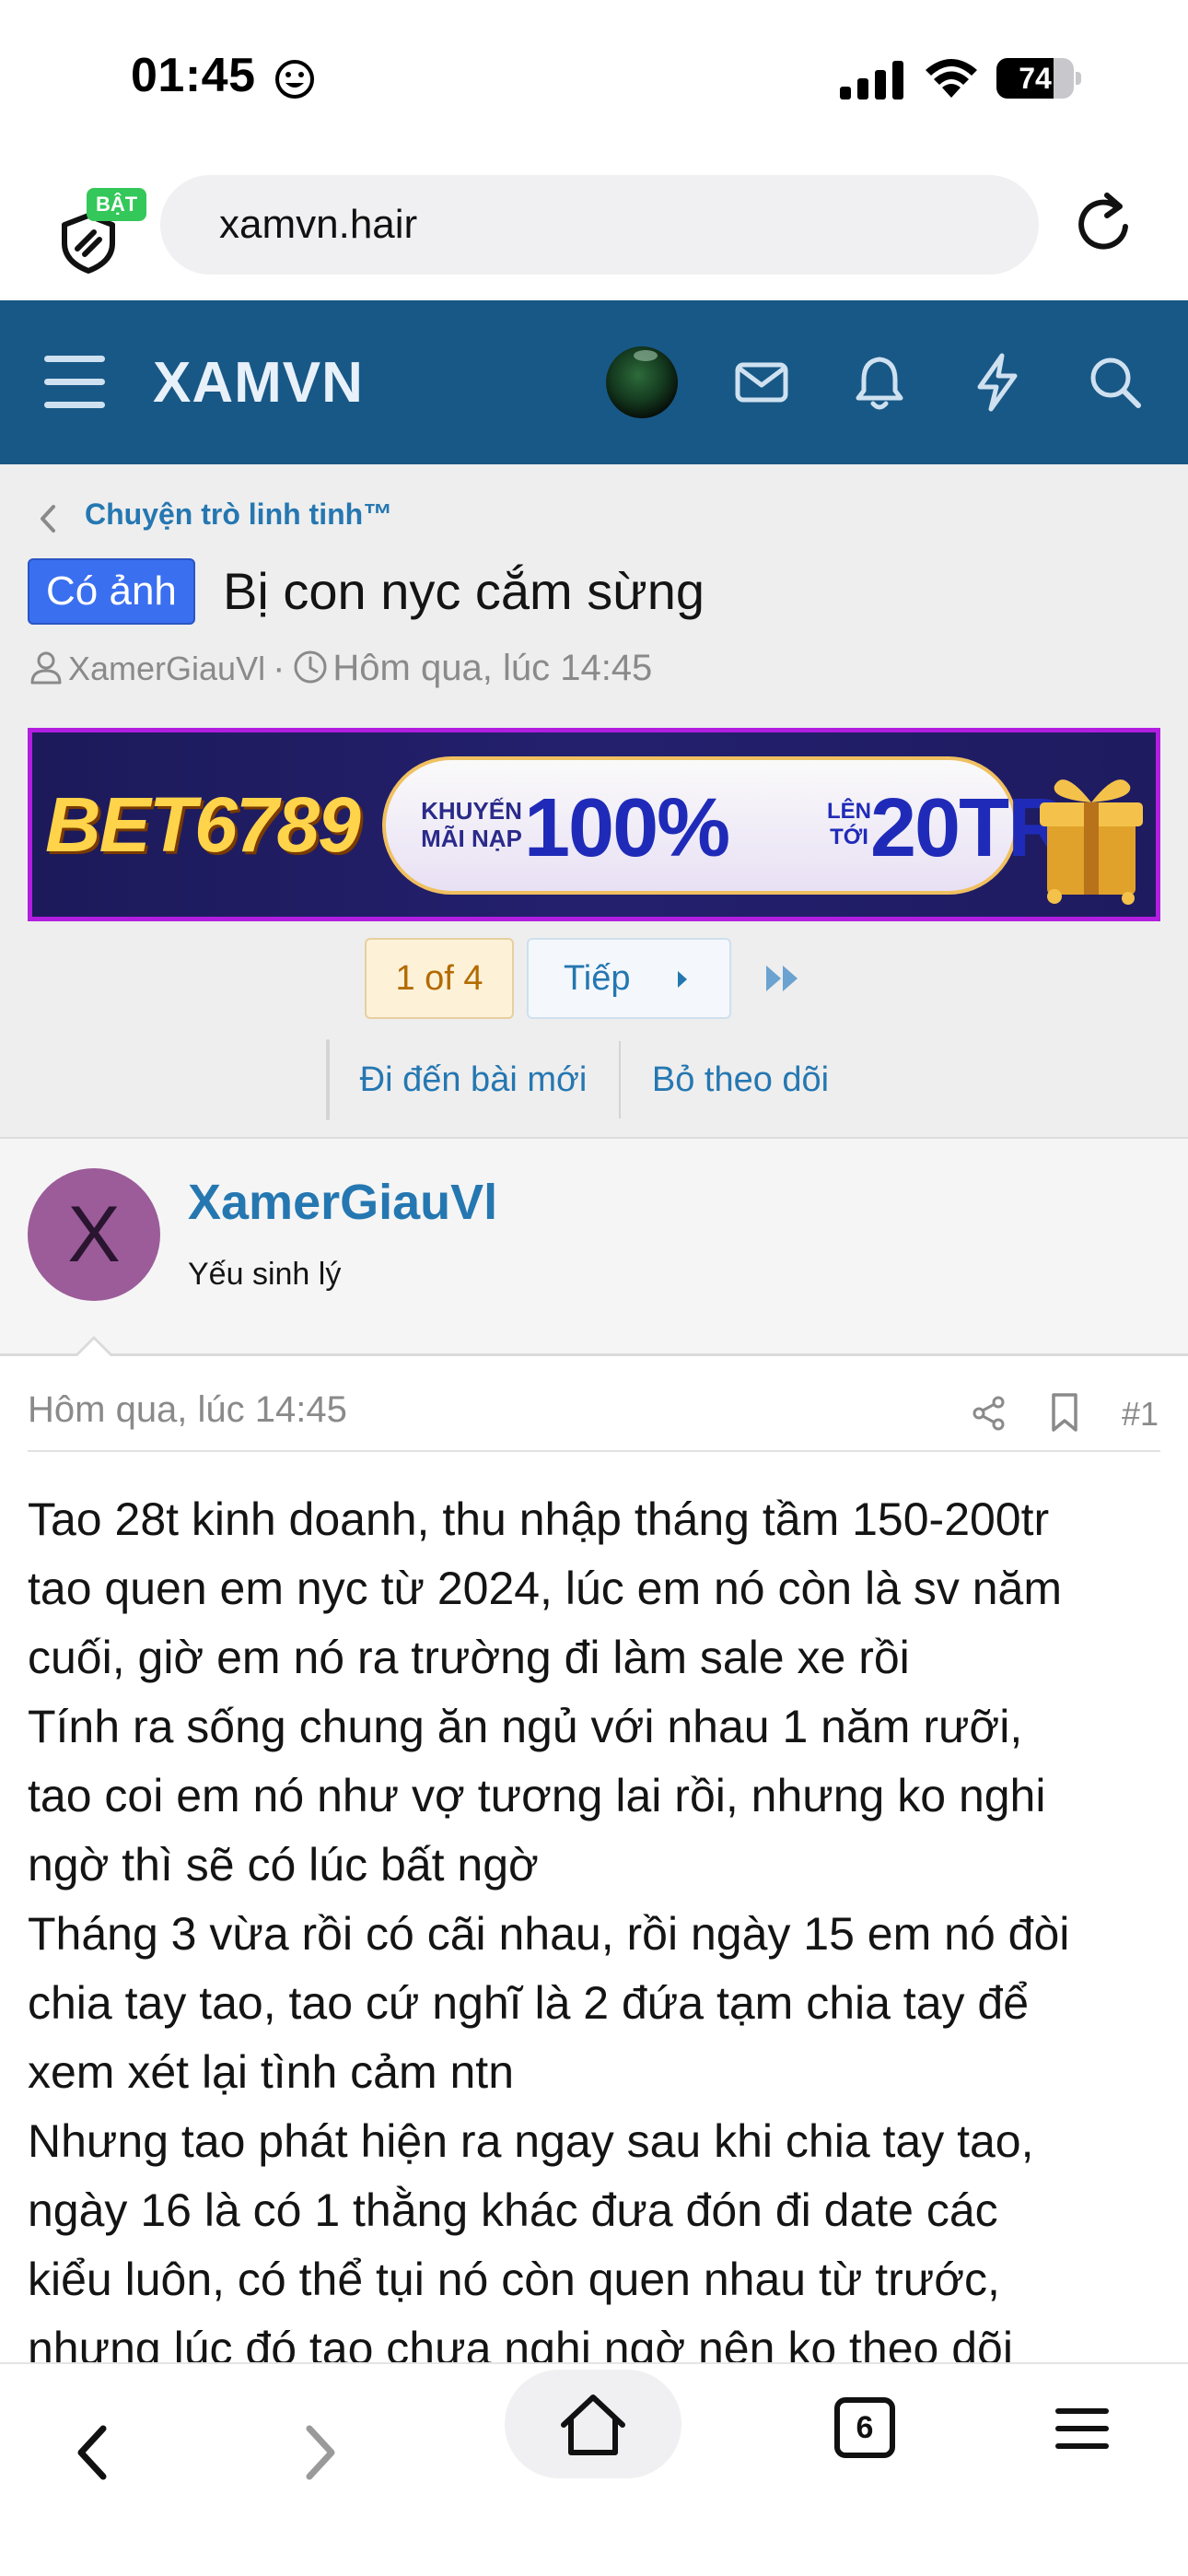 This screenshot has width=1188, height=2576. I want to click on url-field: xamvn.hair, so click(599, 225).